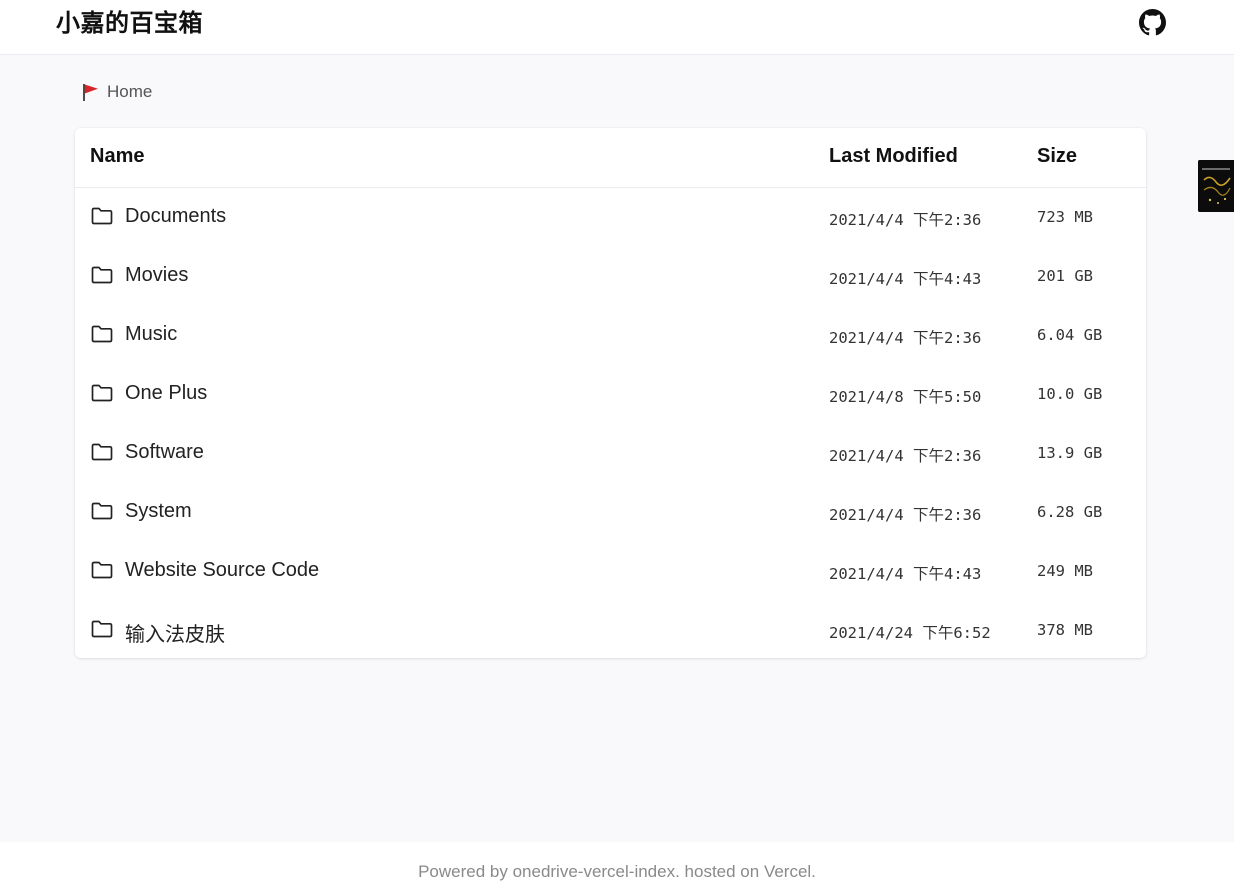 This screenshot has width=1234, height=894. Describe the element at coordinates (91, 92) in the screenshot. I see `red-flag-icon` at that location.